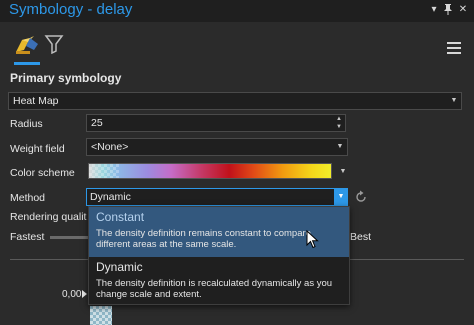 This screenshot has width=474, height=325. I want to click on triangle-right-icon, so click(84, 294).